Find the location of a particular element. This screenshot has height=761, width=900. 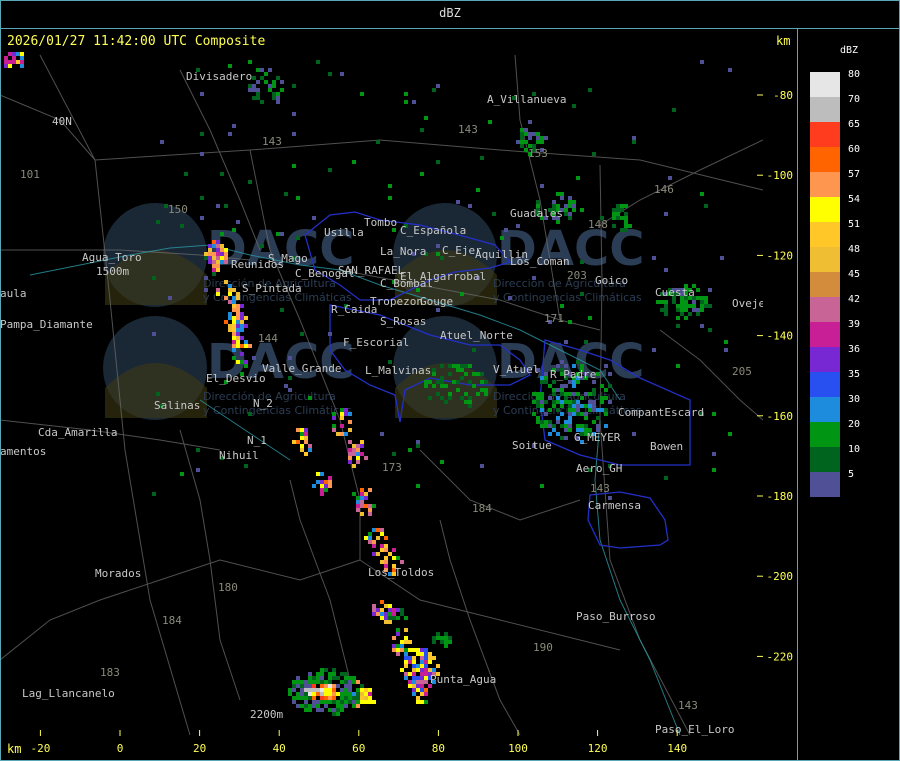

place-label: Los_Coman is located at coordinates (540, 261).